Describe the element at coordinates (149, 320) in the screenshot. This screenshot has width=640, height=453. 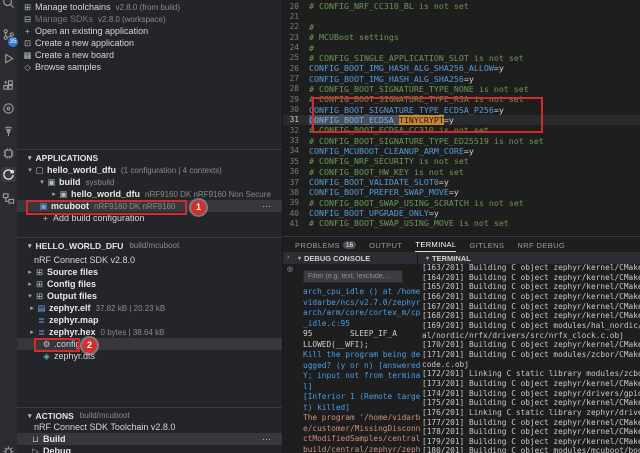
I see `tree-item-zephyr.map: ≣ zephyr.map` at that location.